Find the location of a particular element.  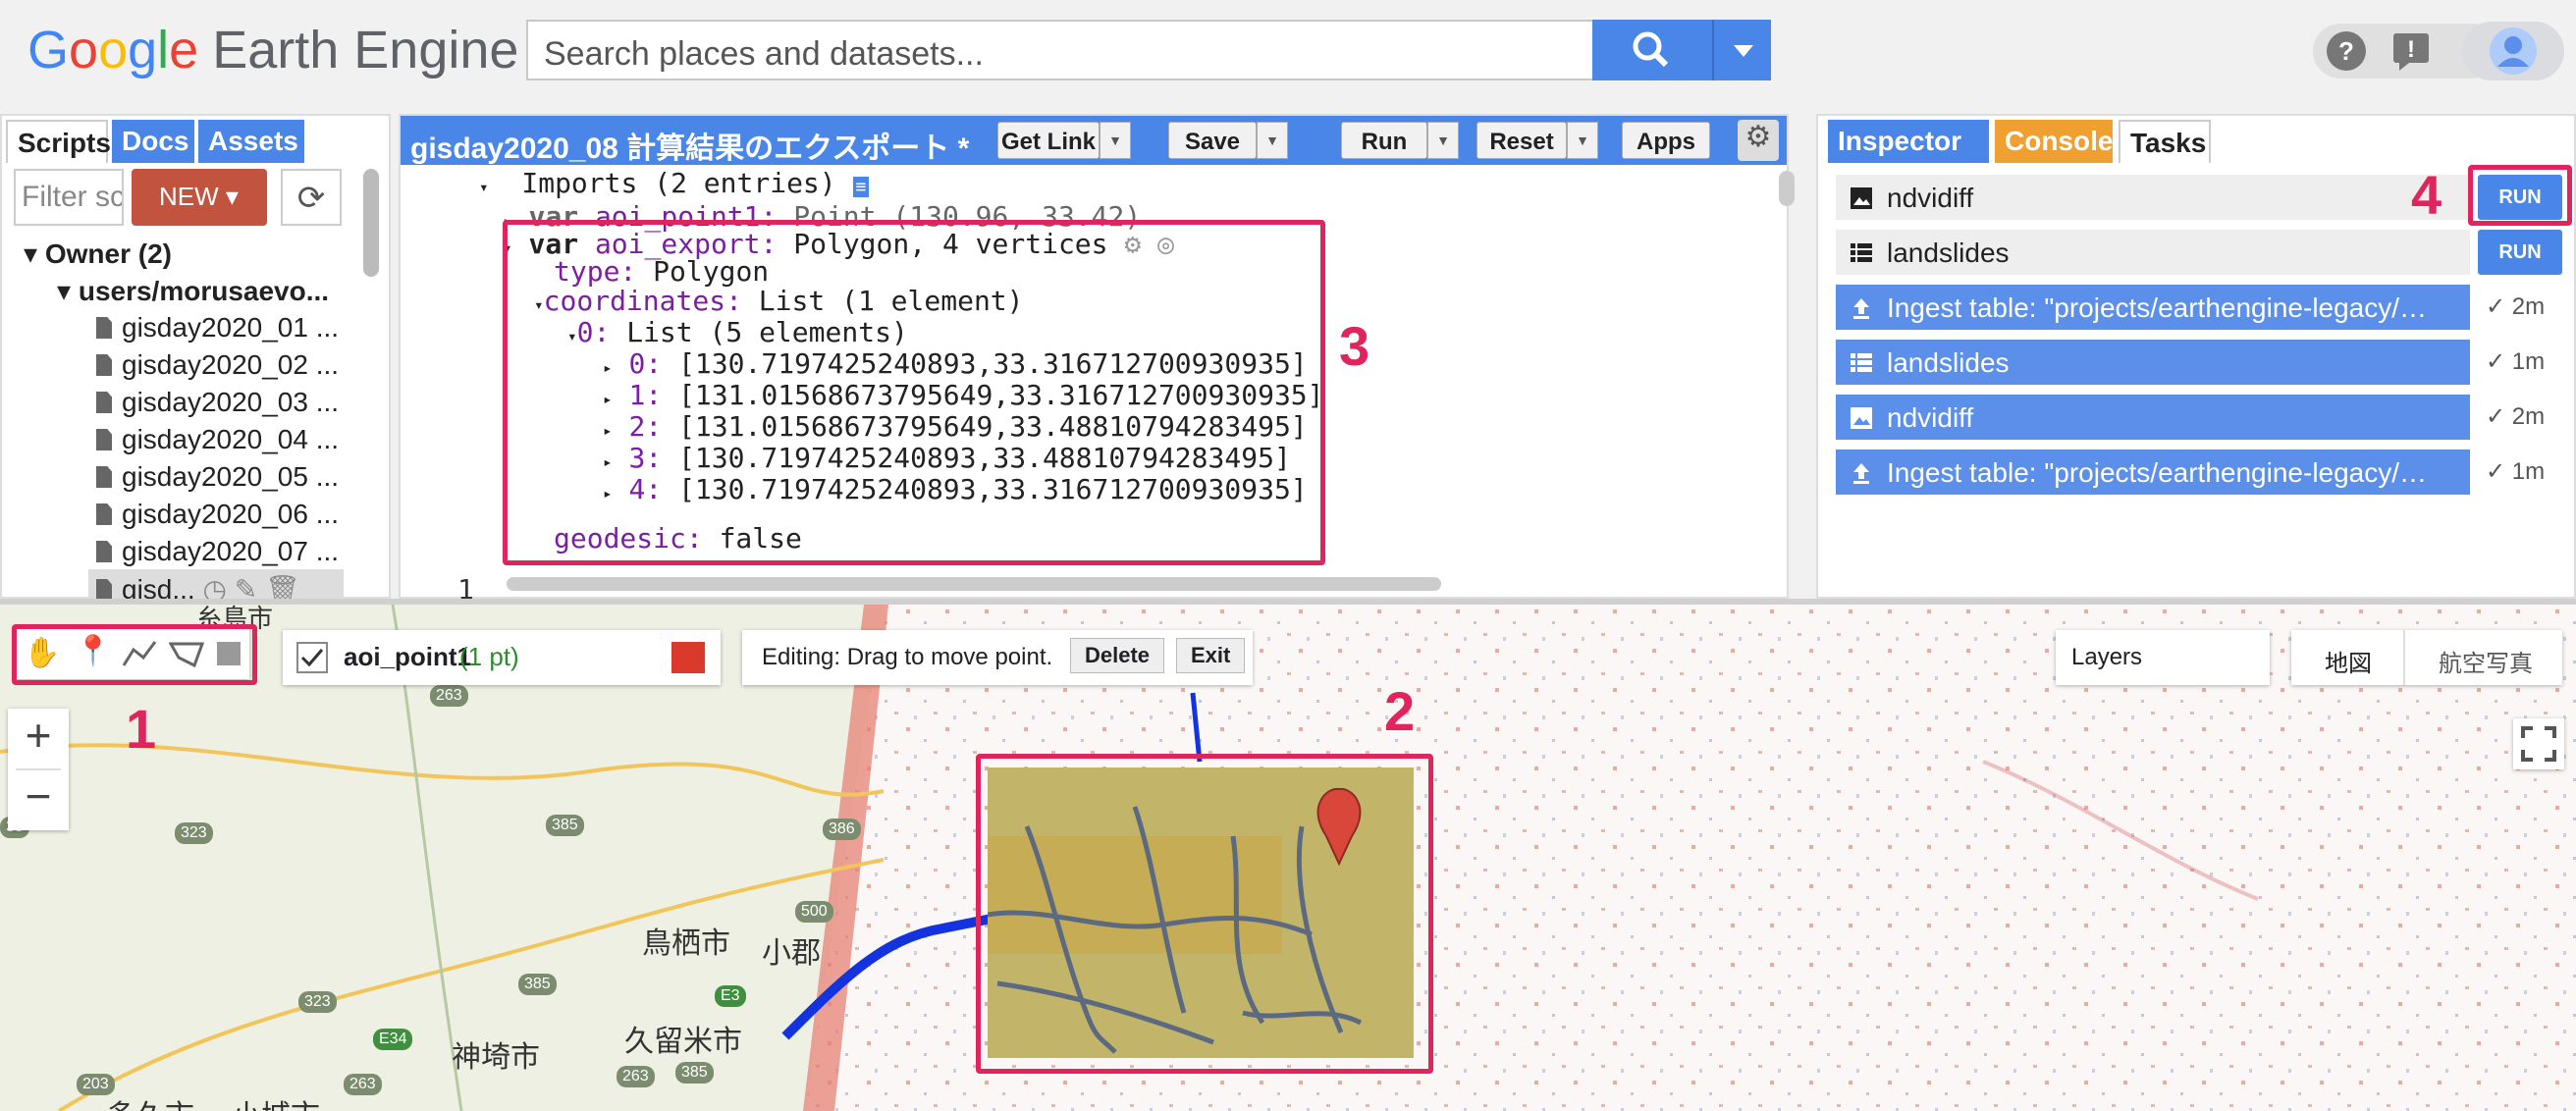

new-button: NEW ▾ is located at coordinates (199, 198).